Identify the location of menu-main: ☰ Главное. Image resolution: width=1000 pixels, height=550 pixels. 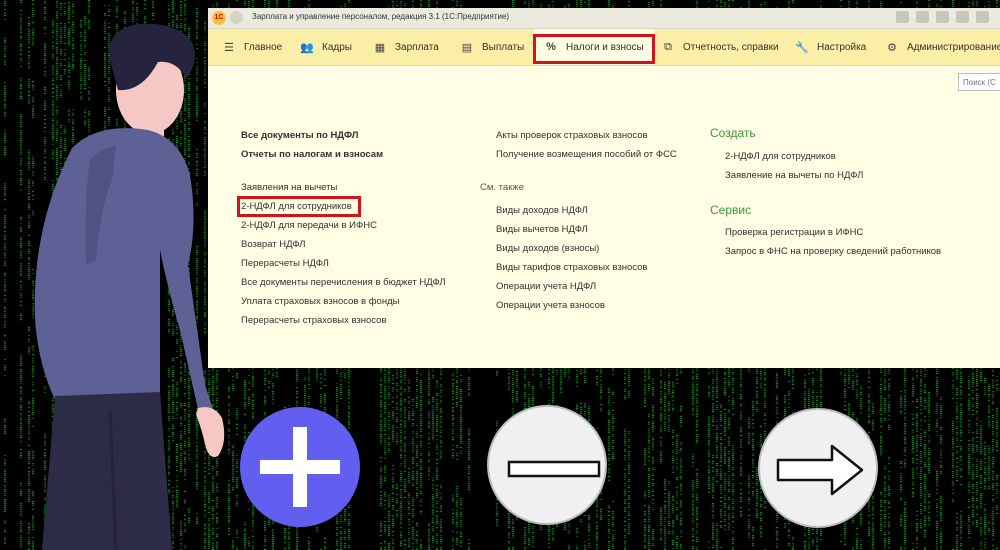
(252, 47).